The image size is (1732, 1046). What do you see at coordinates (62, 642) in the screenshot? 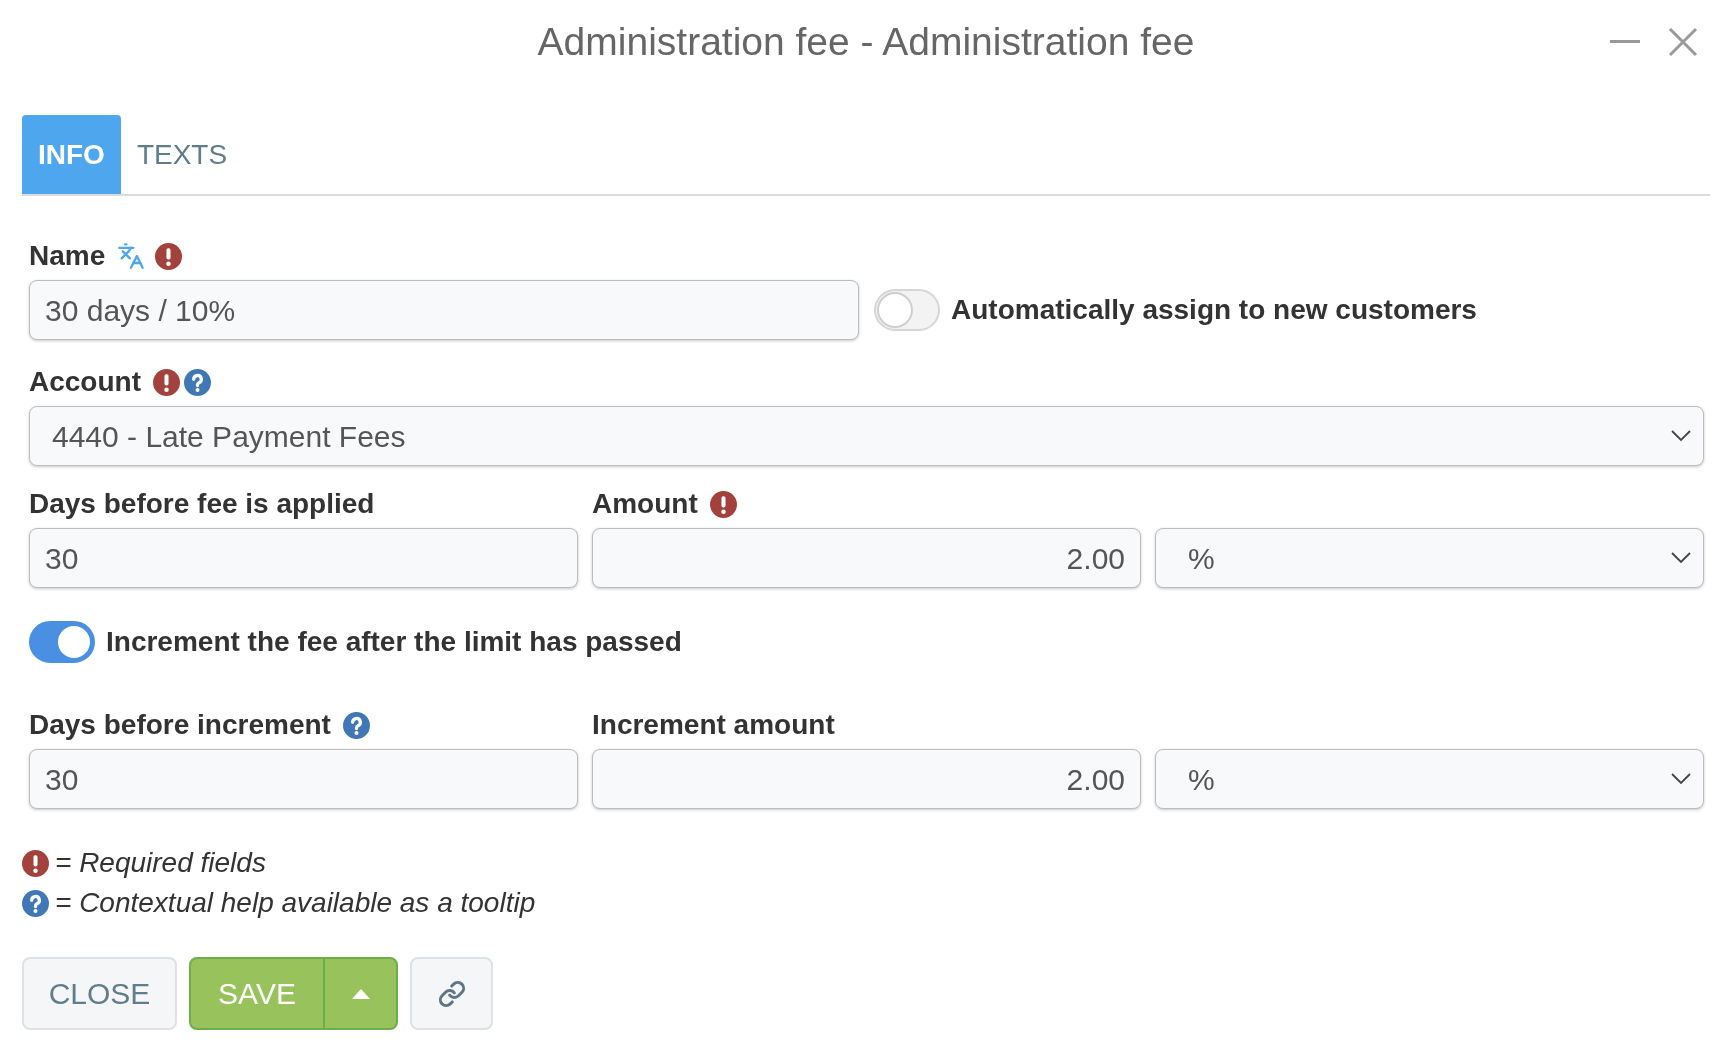
I see `toggle-switch` at bounding box center [62, 642].